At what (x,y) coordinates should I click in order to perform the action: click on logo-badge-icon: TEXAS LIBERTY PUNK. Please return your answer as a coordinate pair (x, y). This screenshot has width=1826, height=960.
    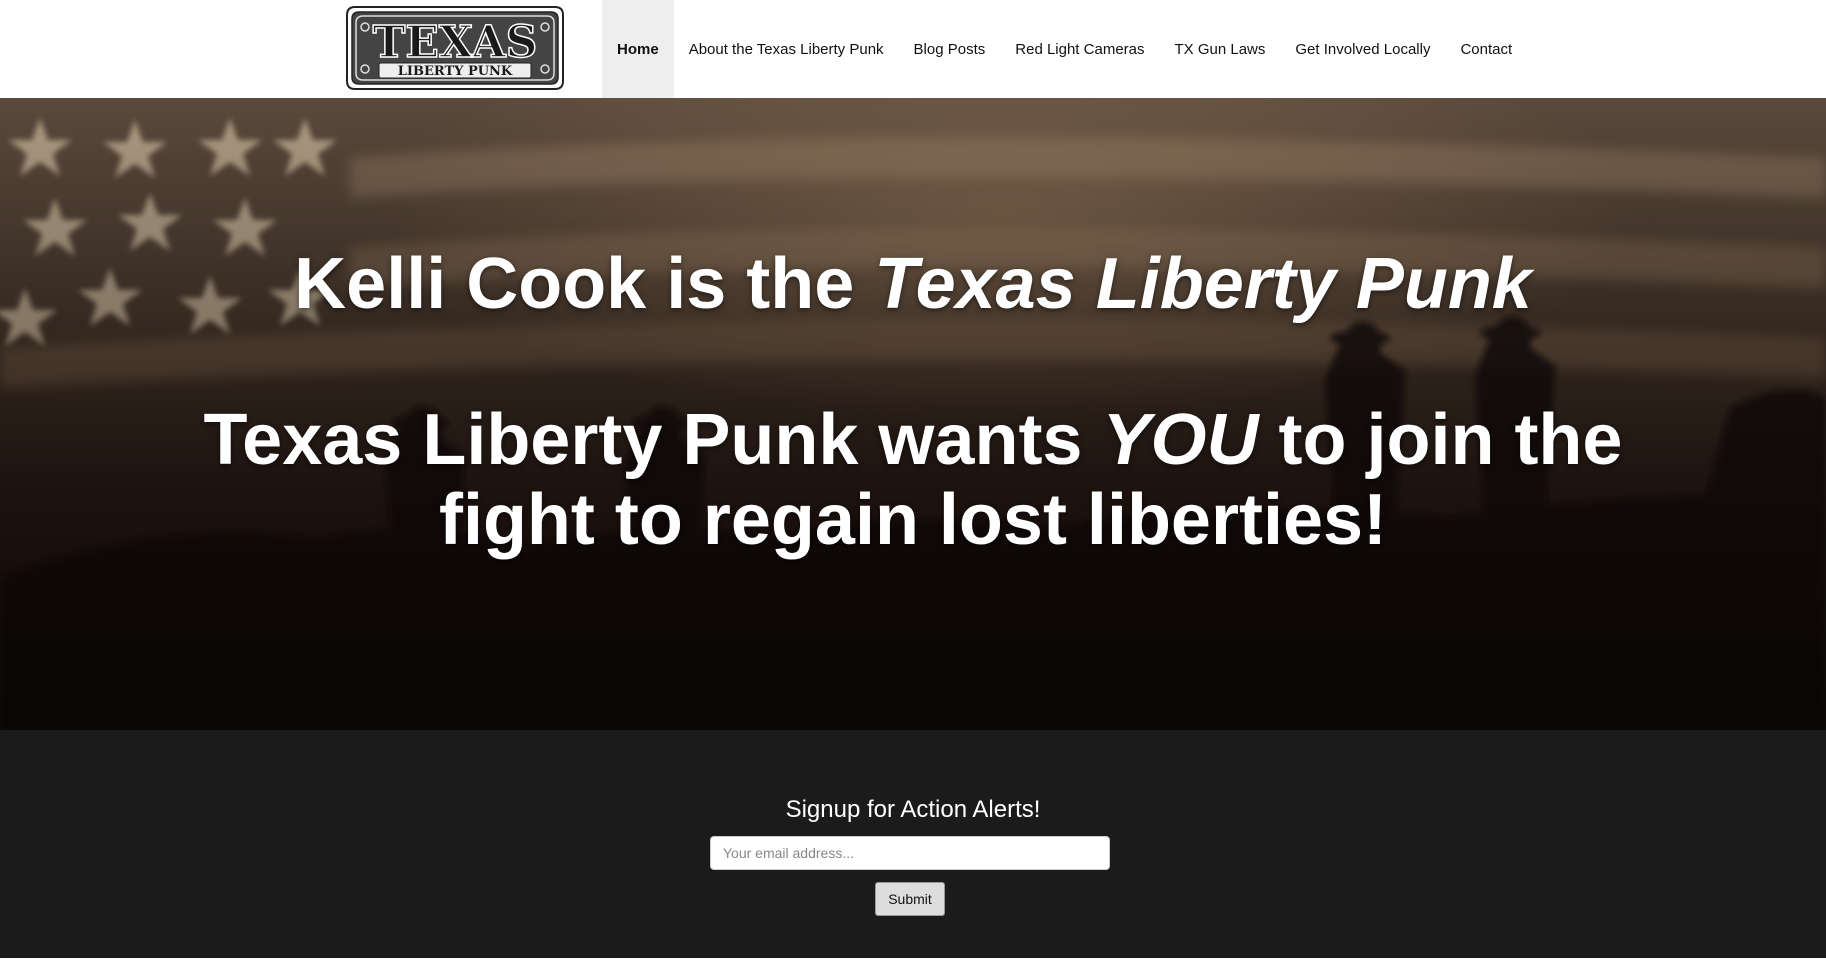
    Looking at the image, I should click on (455, 48).